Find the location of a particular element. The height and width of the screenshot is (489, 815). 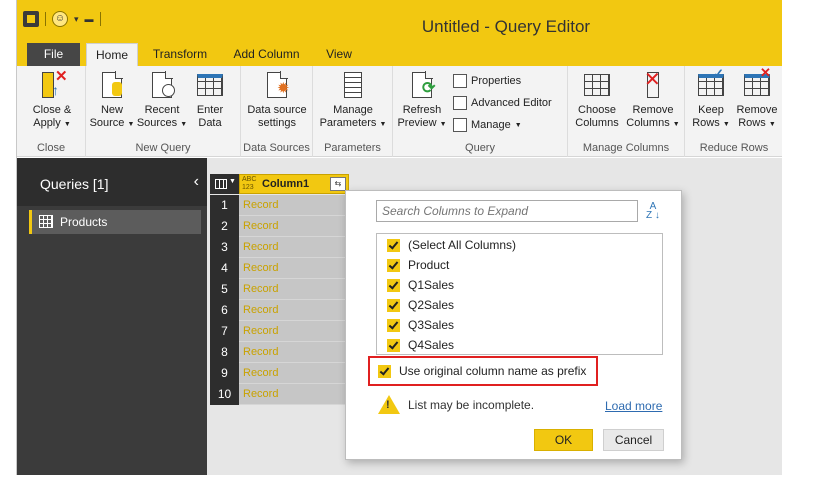

window-title: Untitled - Query Editor is located at coordinates (506, 26).